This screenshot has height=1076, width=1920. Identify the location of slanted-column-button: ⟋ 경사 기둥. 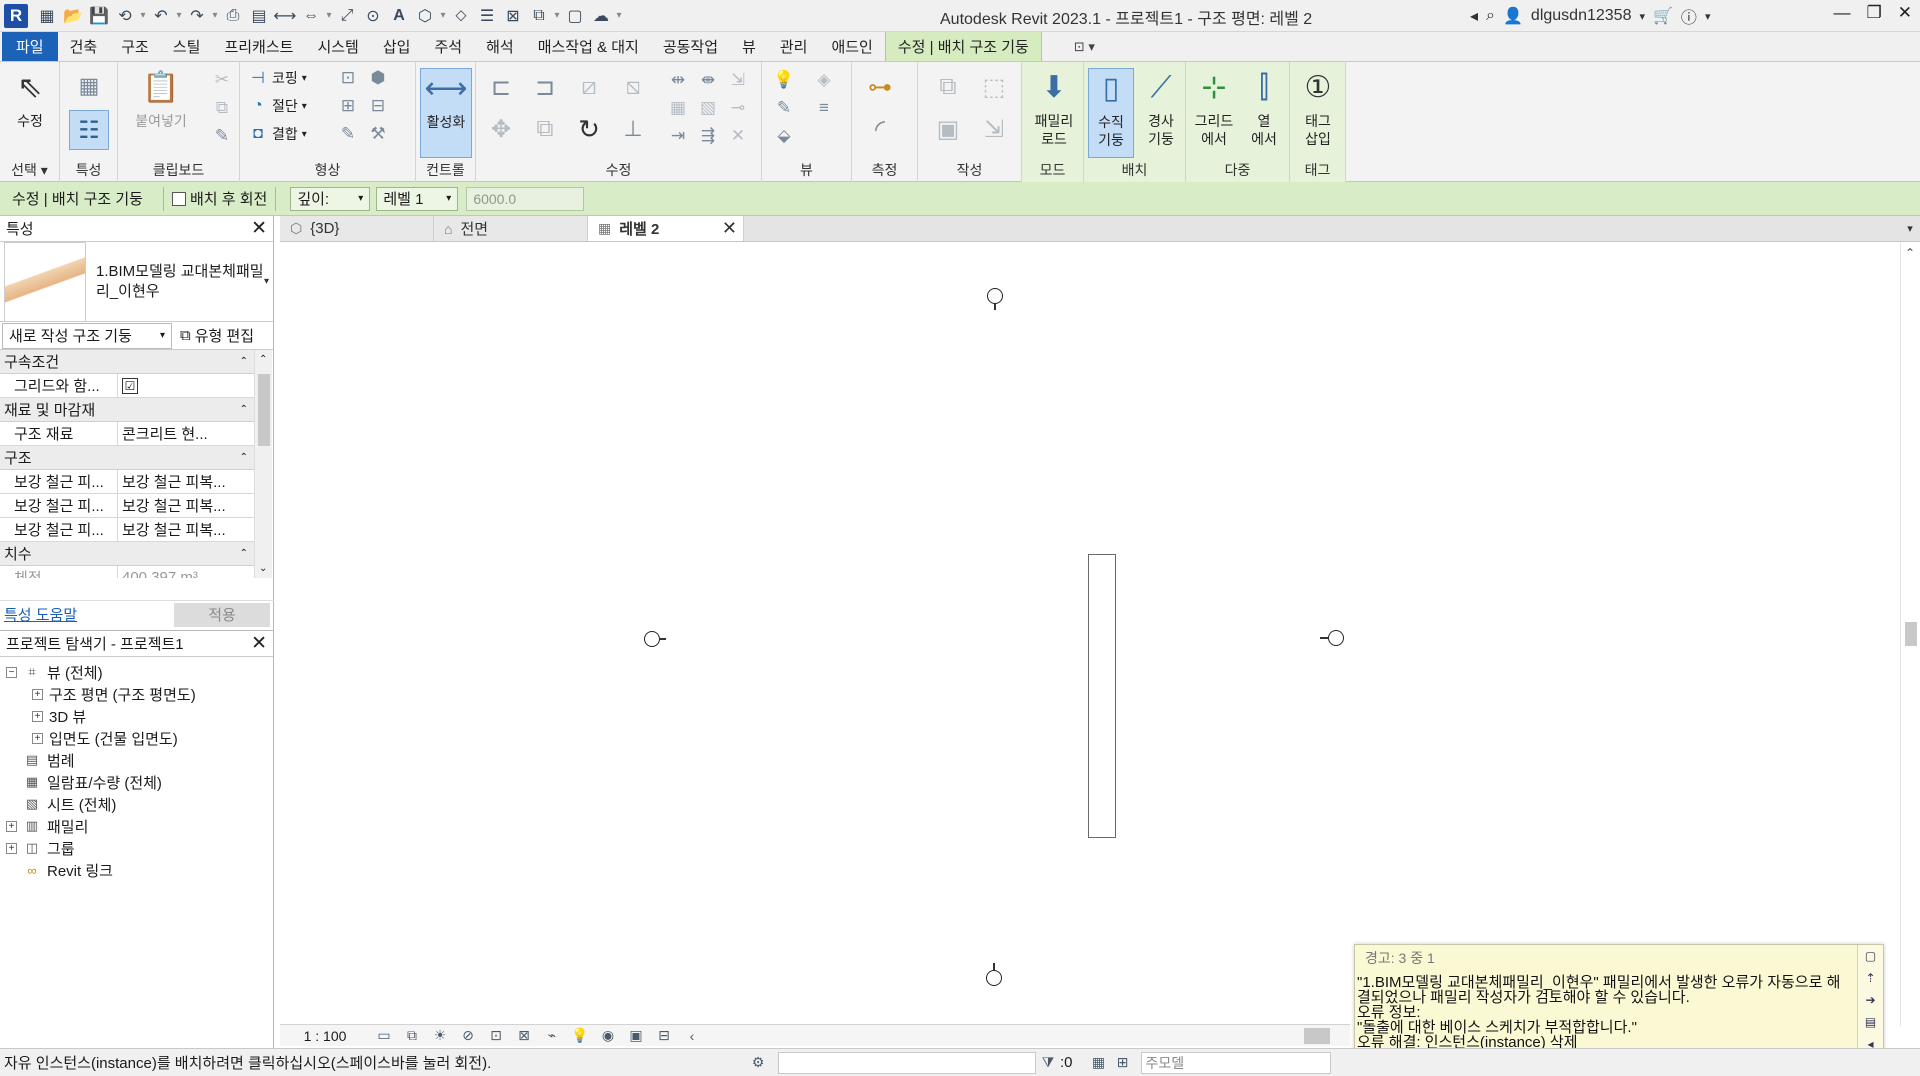
(1161, 113).